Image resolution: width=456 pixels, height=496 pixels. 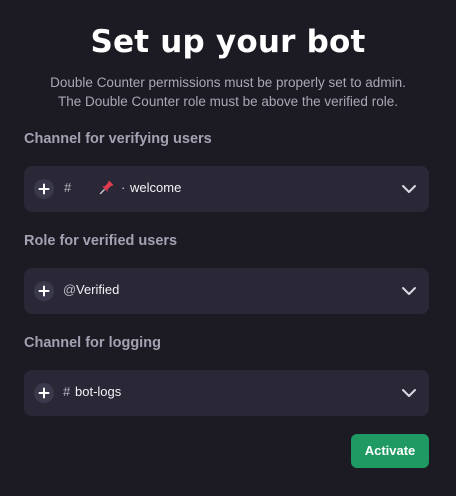 I want to click on page-title: Set up your bot, so click(x=228, y=42).